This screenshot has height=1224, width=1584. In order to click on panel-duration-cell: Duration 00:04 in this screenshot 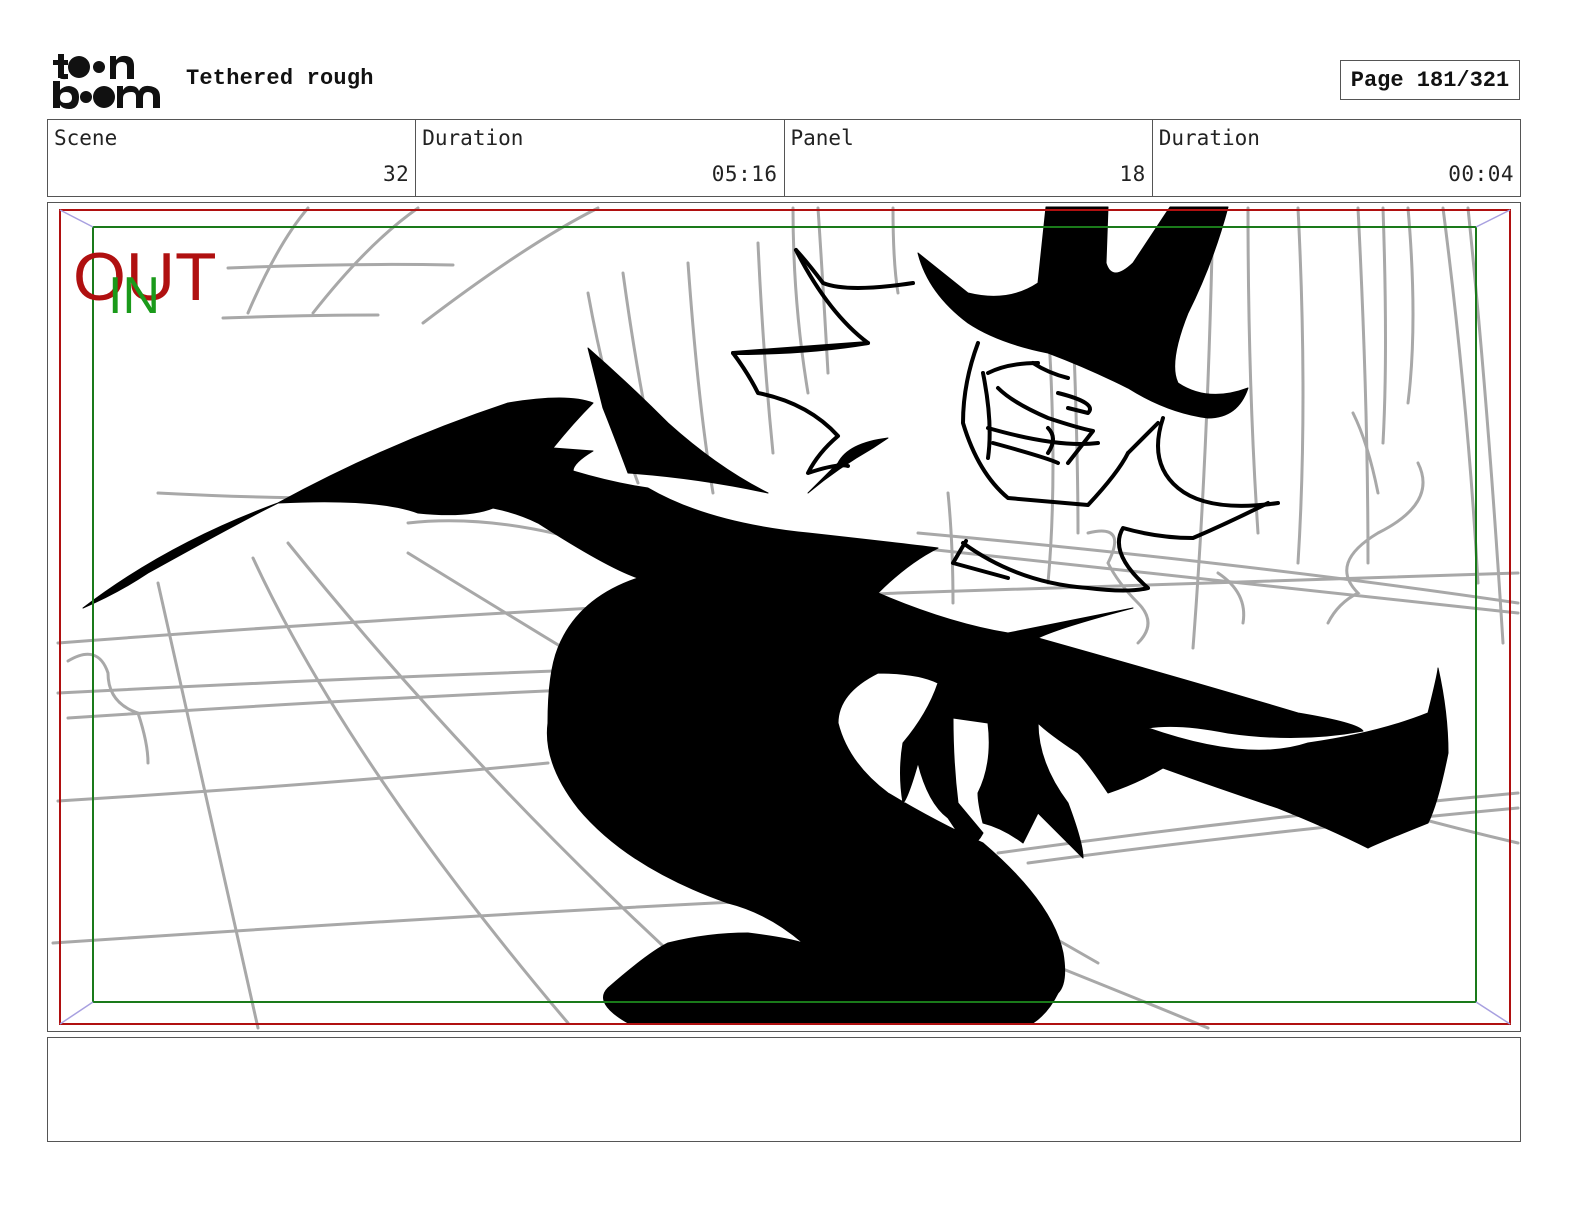, I will do `click(1336, 158)`.